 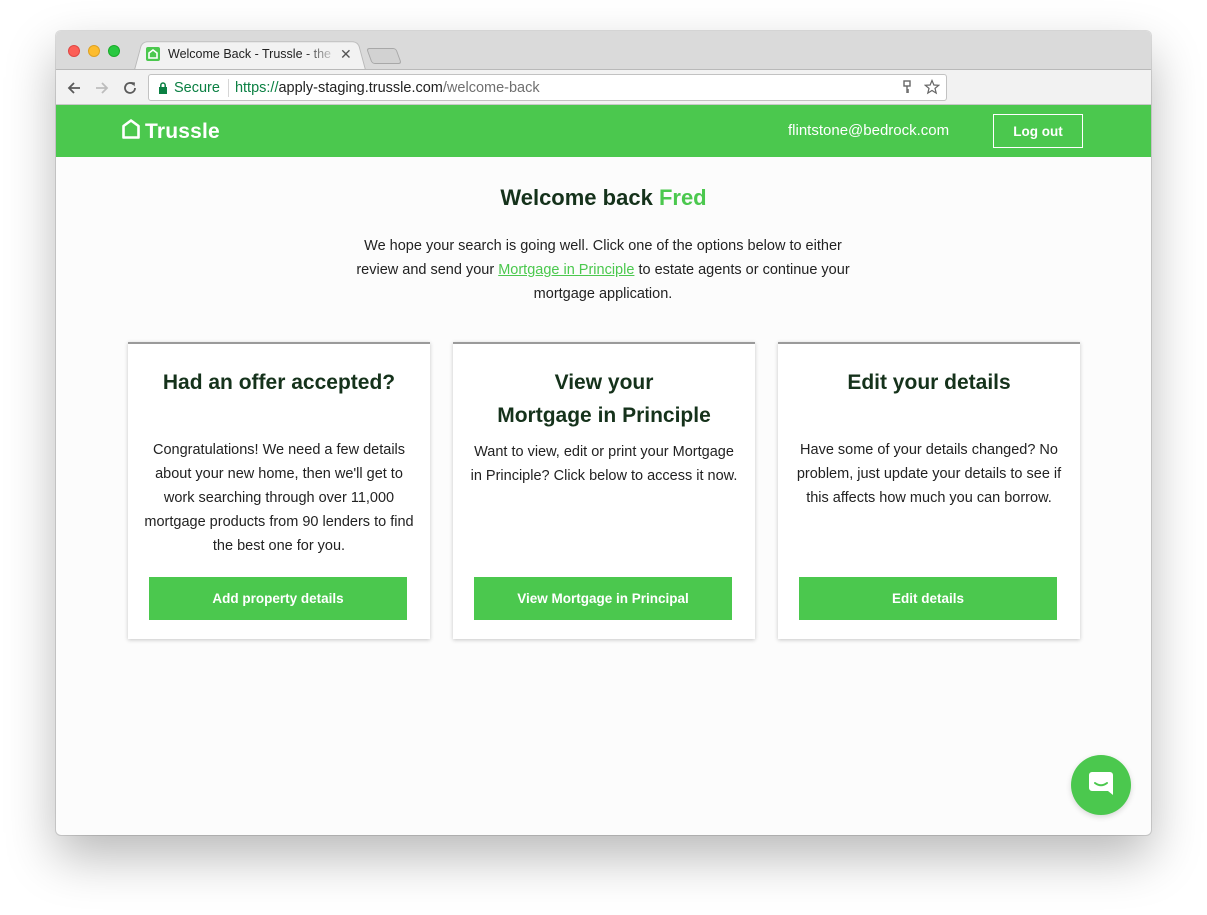 What do you see at coordinates (74, 88) in the screenshot?
I see `back-icon` at bounding box center [74, 88].